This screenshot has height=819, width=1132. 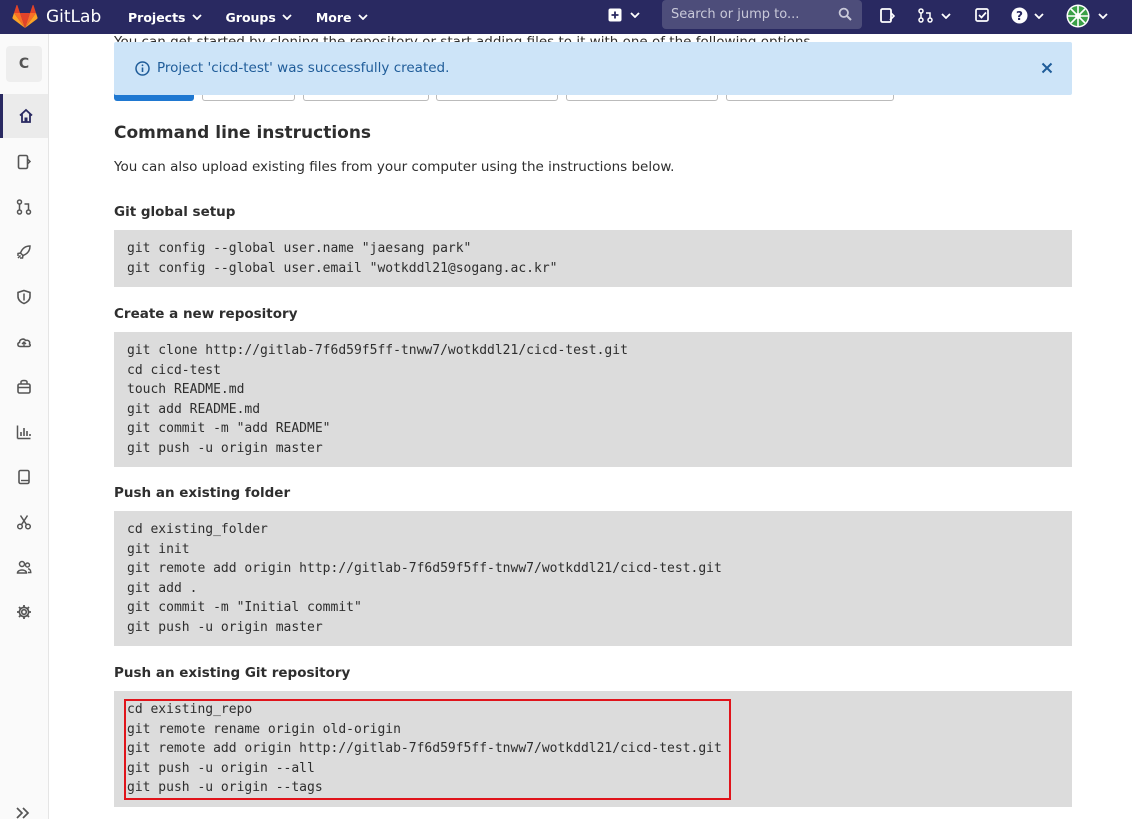 I want to click on sidebar-item-project-overview, so click(x=24, y=116).